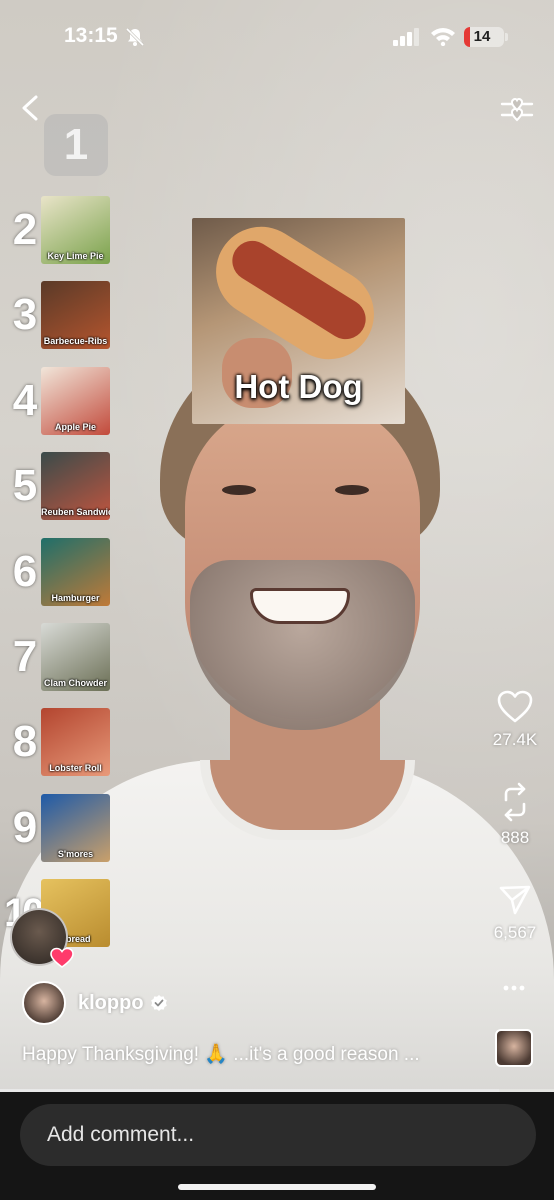 This screenshot has width=554, height=1200. Describe the element at coordinates (135, 37) in the screenshot. I see `bell-off-icon` at that location.